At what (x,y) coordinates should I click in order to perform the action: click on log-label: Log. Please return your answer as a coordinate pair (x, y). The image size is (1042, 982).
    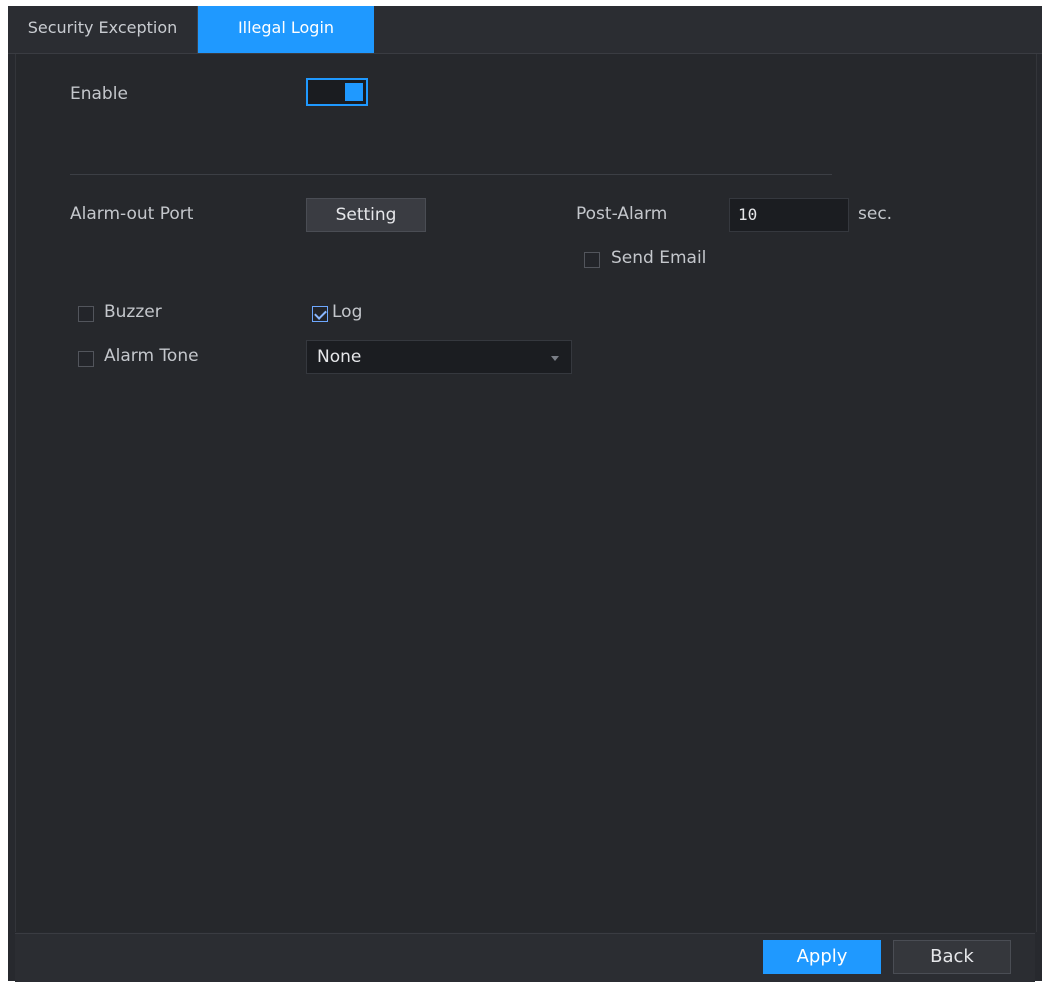
    Looking at the image, I should click on (347, 312).